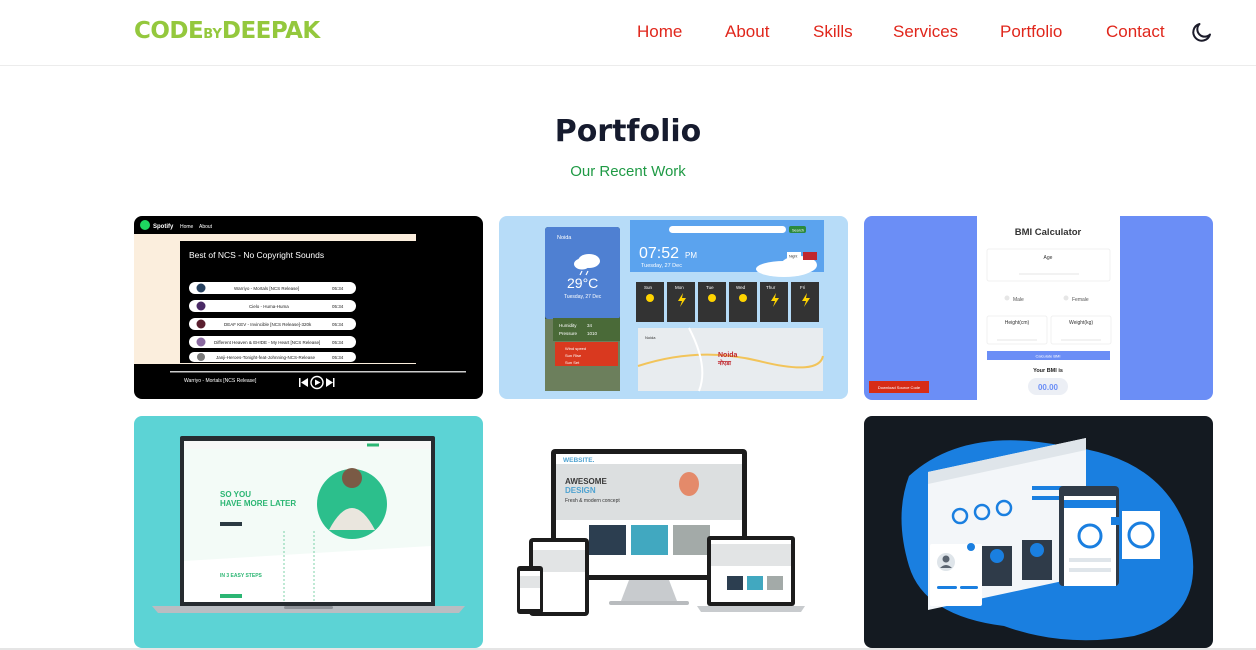  Describe the element at coordinates (235, 494) in the screenshot. I see `landing-headline-1: SO YOU` at that location.